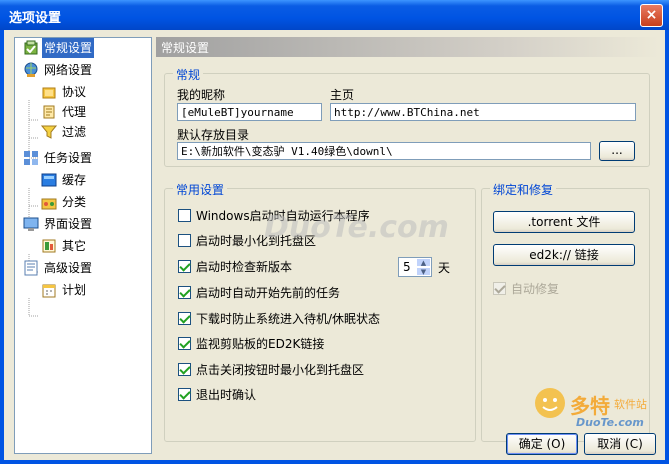 The width and height of the screenshot is (669, 464). I want to click on nickname-input: [eMuleBT]yourname, so click(249, 112).